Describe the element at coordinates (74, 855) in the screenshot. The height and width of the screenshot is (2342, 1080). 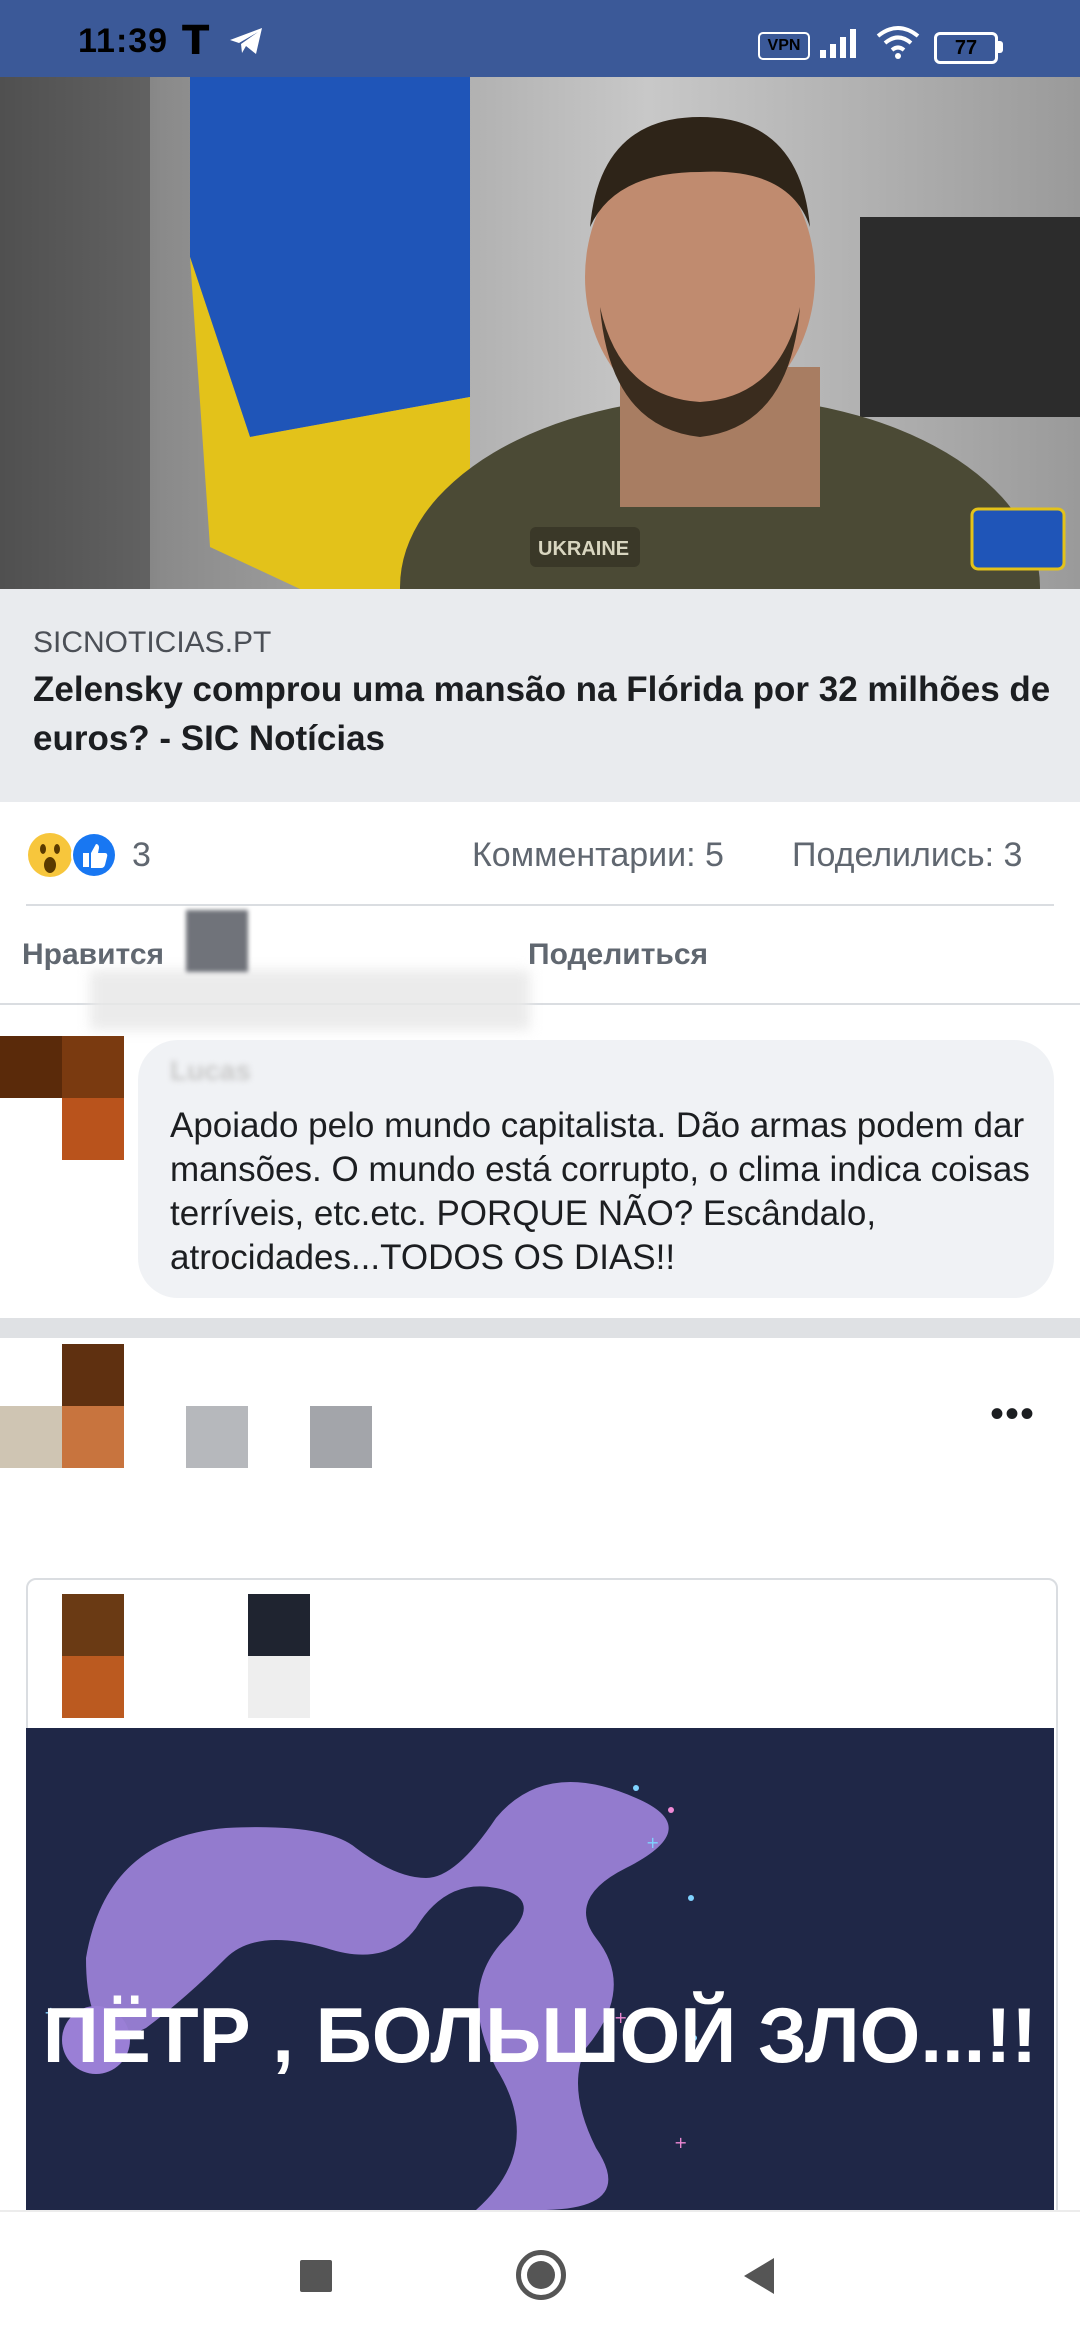
I see `reaction-icons` at that location.